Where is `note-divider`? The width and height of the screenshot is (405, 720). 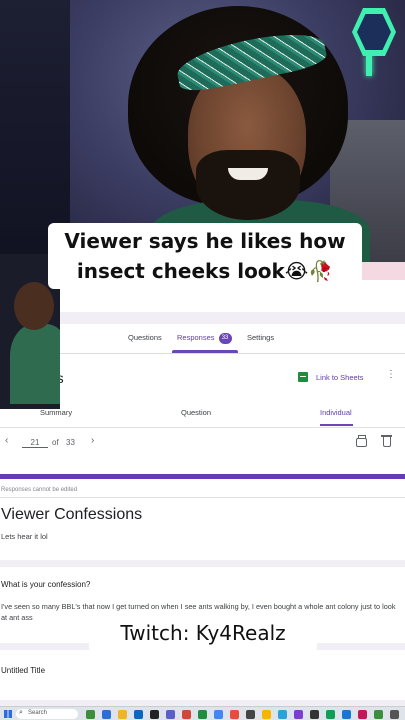 note-divider is located at coordinates (202, 497).